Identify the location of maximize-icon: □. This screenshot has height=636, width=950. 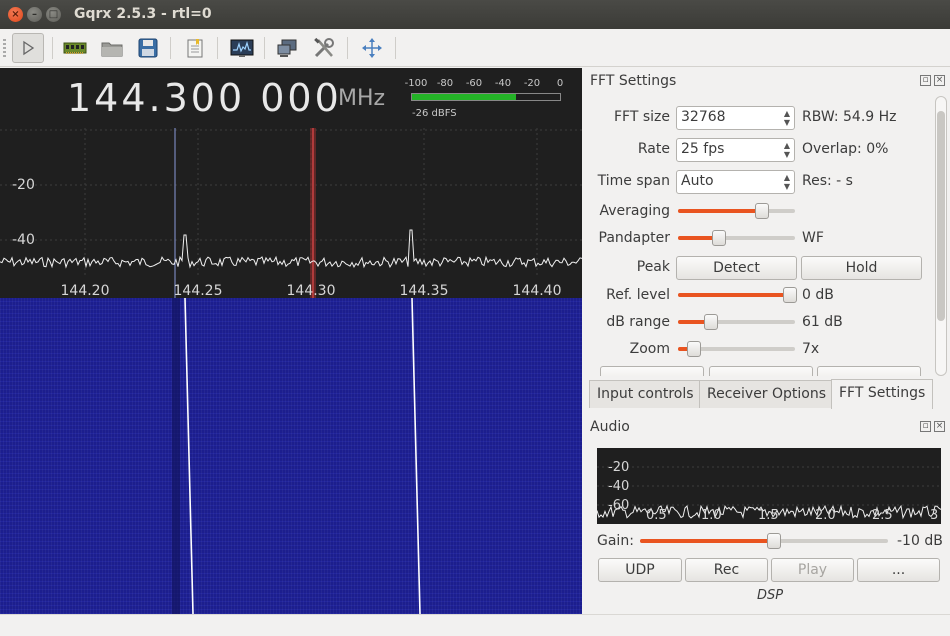
(53, 14).